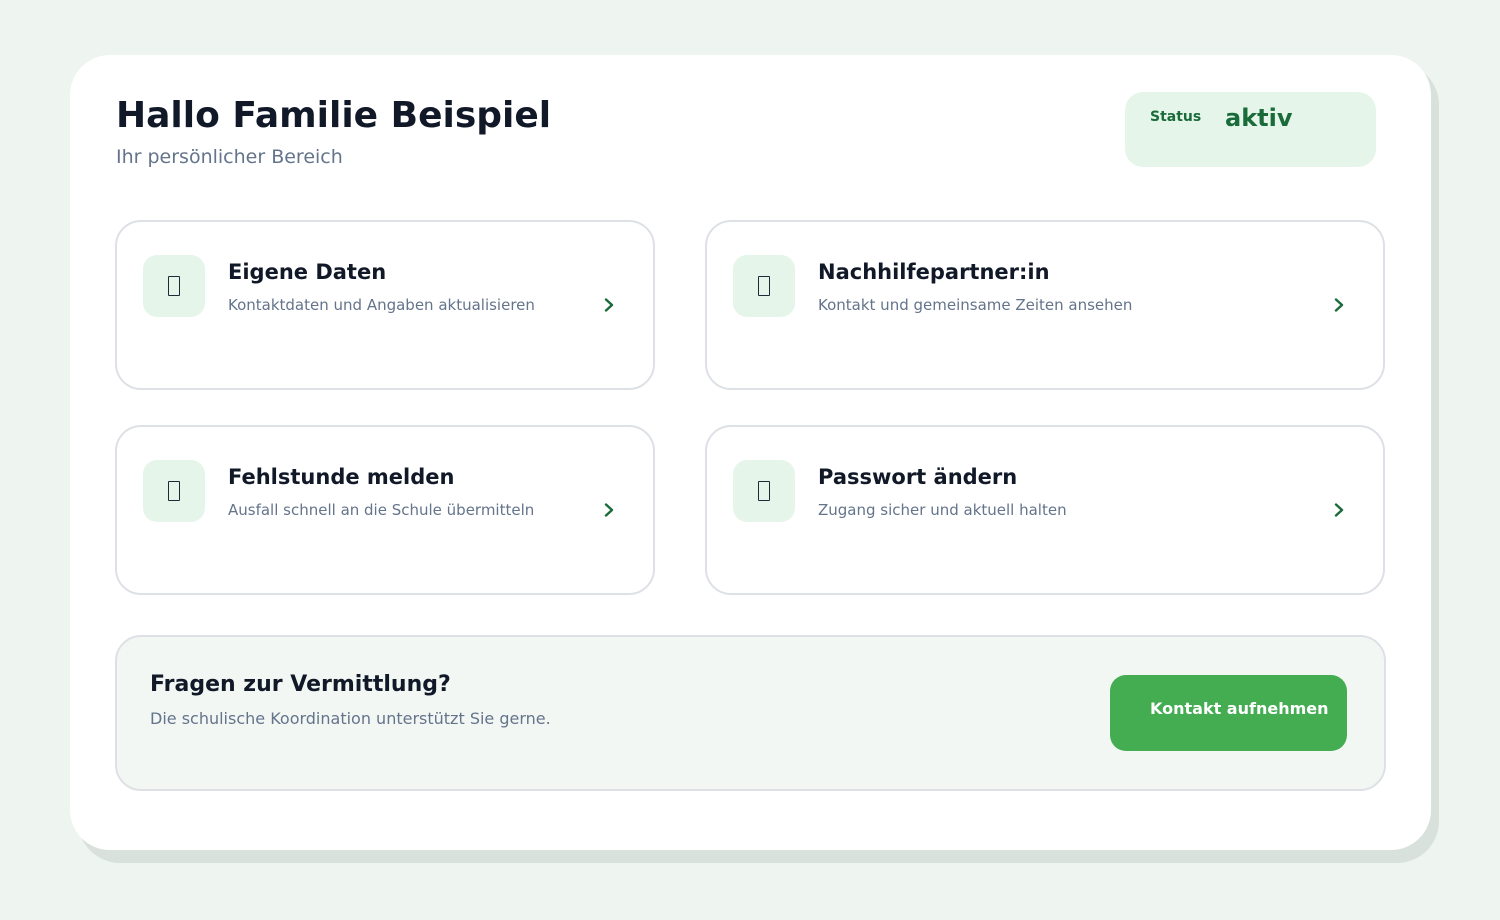 This screenshot has height=920, width=1500. What do you see at coordinates (942, 510) in the screenshot?
I see `tile-description: Zugang sicher und aktuell halten` at bounding box center [942, 510].